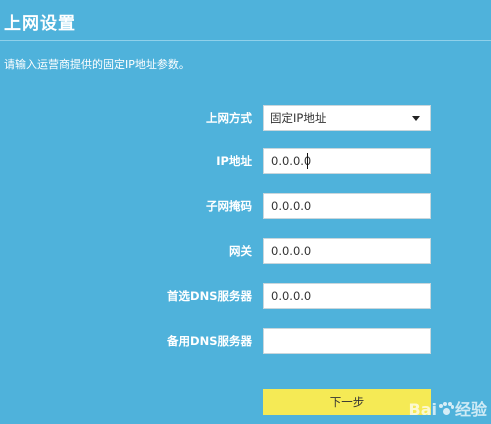 Image resolution: width=491 pixels, height=424 pixels. I want to click on secondary-dns-input, so click(347, 341).